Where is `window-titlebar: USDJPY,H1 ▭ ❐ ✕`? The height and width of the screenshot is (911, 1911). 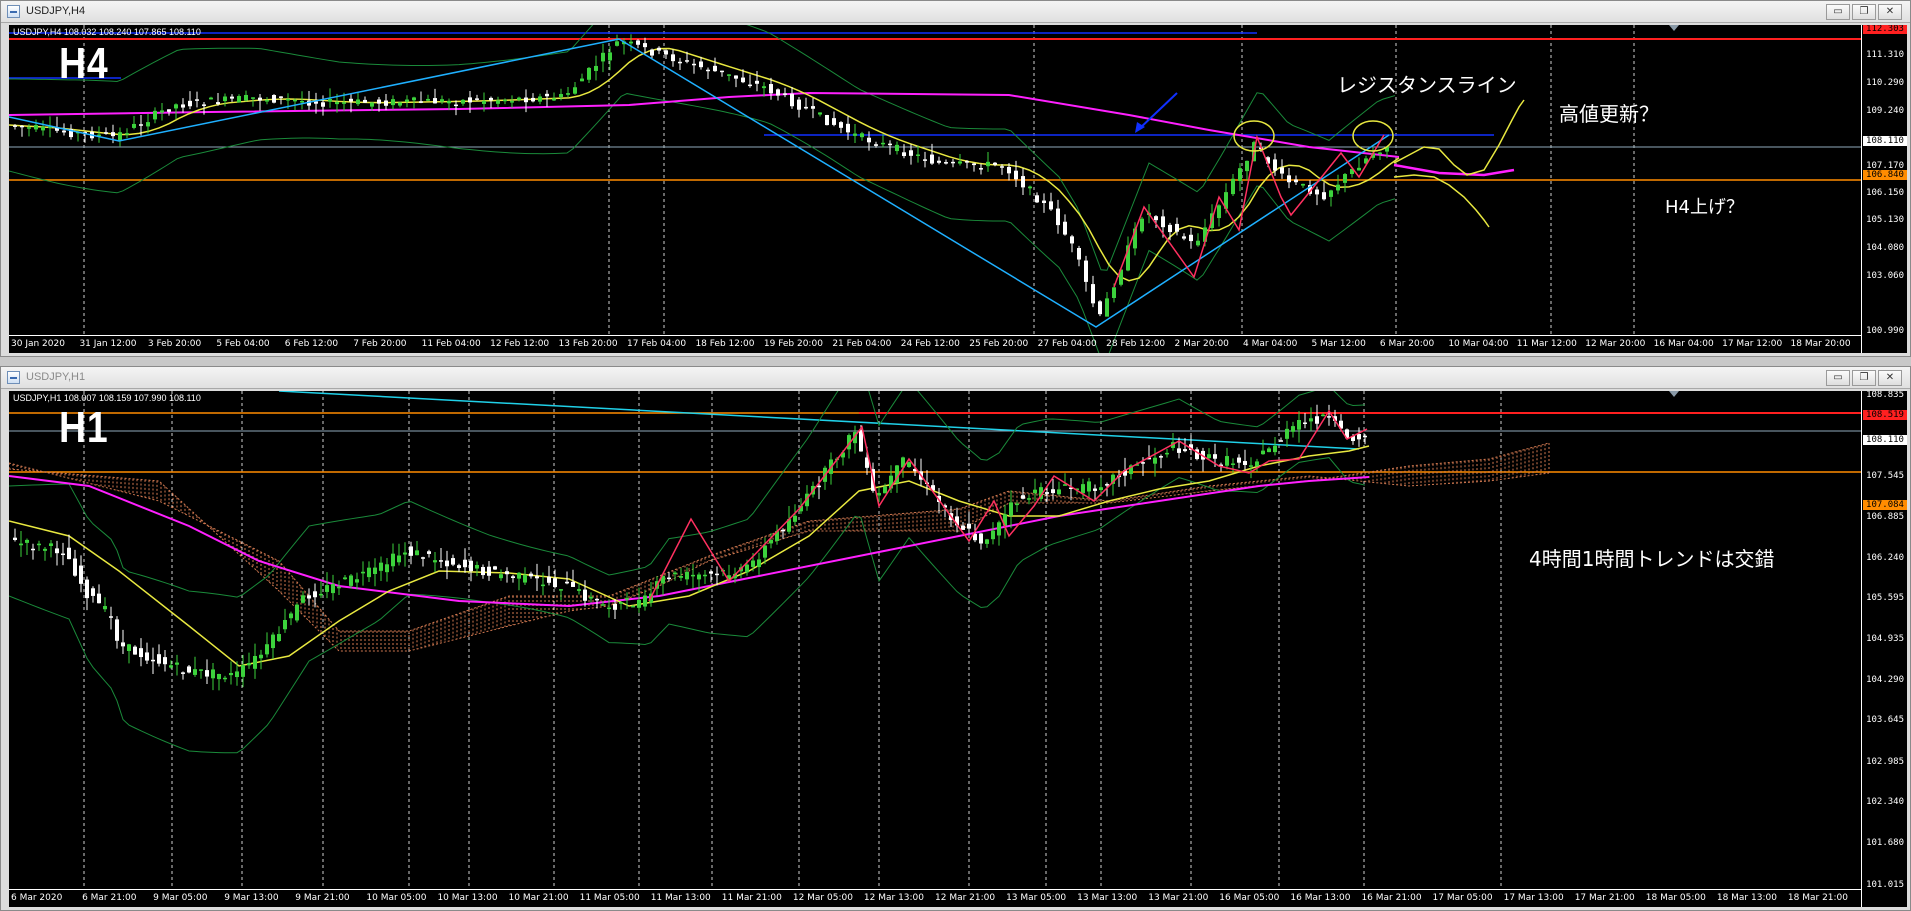 window-titlebar: USDJPY,H1 ▭ ❐ ✕ is located at coordinates (955, 378).